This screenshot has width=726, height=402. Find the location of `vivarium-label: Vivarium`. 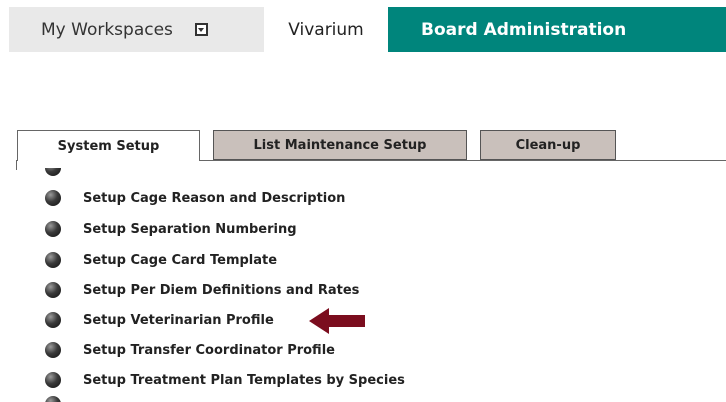

vivarium-label: Vivarium is located at coordinates (326, 29).